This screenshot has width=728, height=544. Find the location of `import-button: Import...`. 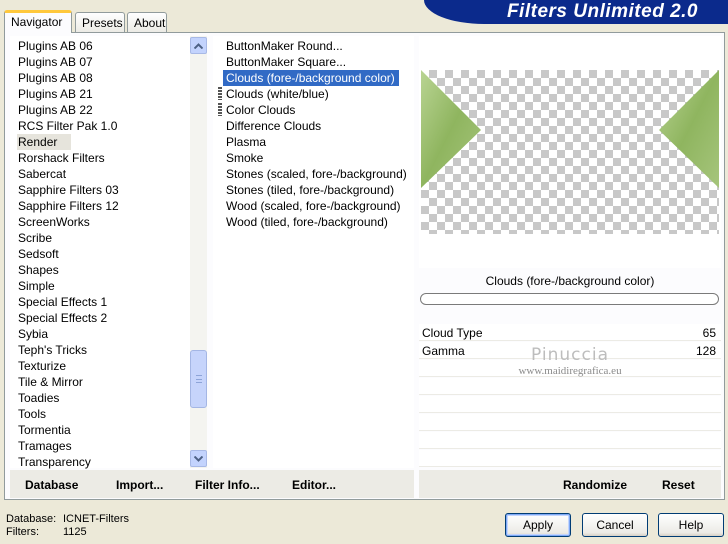

import-button: Import... is located at coordinates (139, 485).